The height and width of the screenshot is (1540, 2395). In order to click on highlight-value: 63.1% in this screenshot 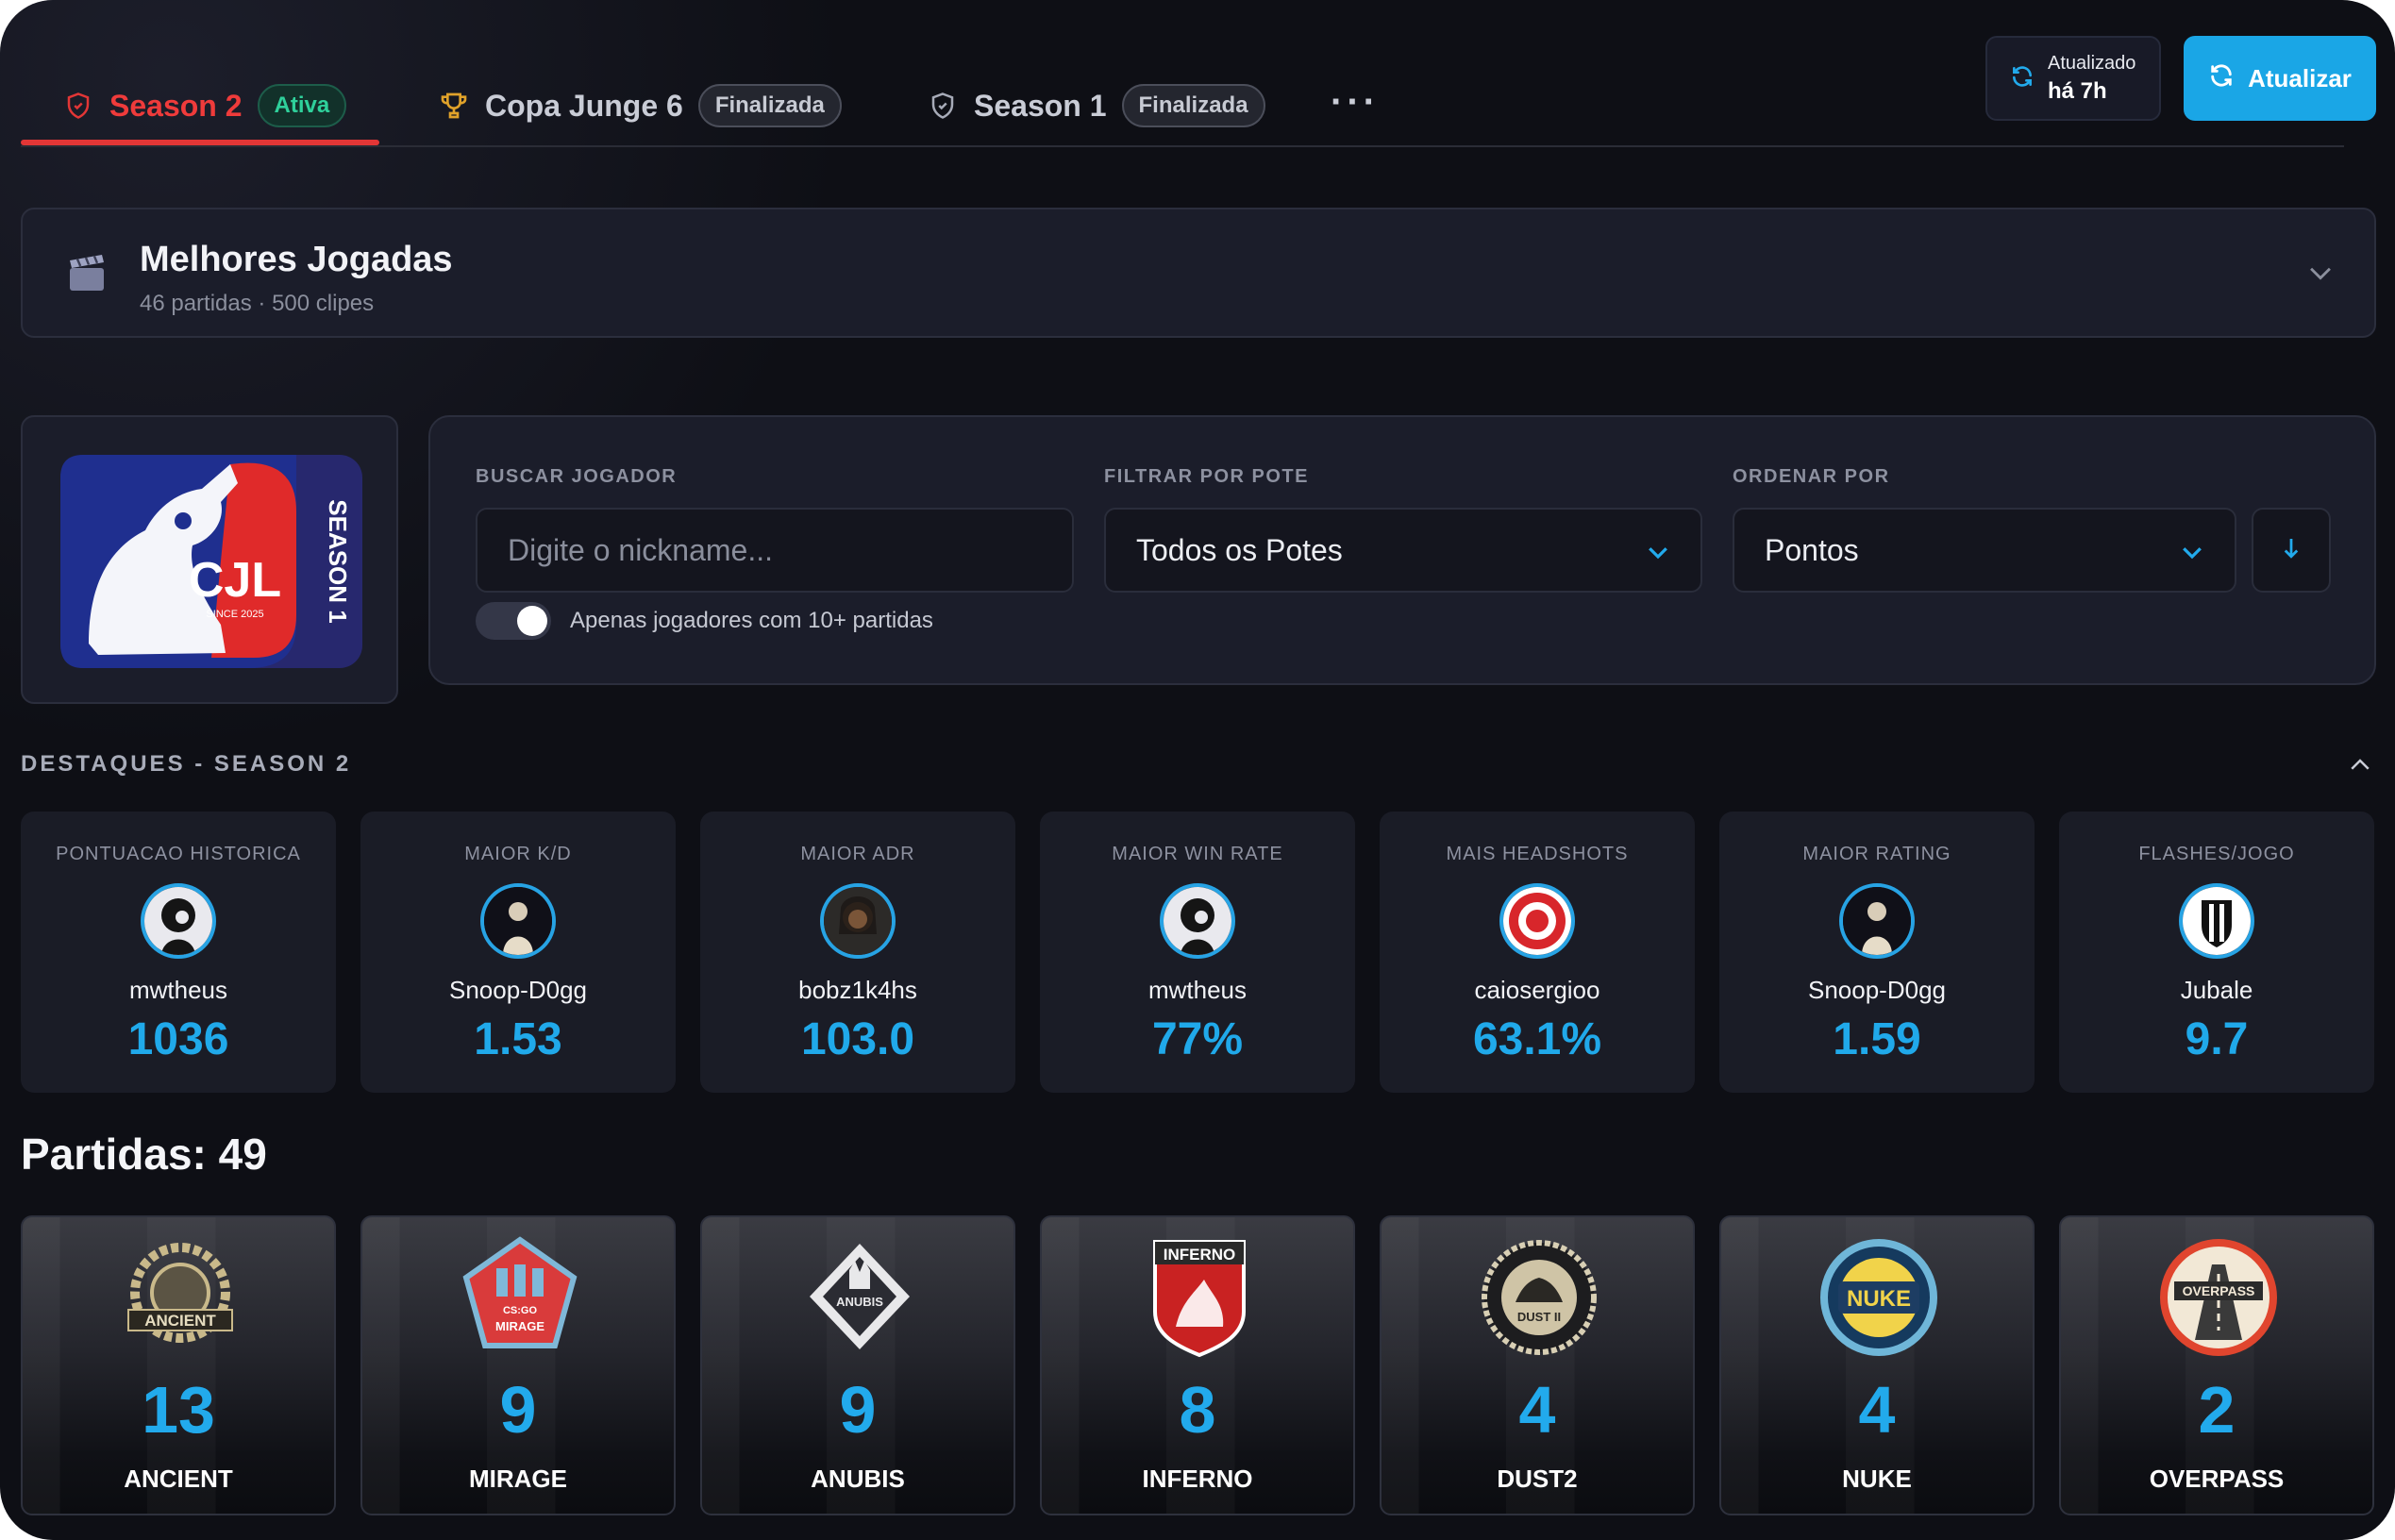, I will do `click(1537, 1039)`.